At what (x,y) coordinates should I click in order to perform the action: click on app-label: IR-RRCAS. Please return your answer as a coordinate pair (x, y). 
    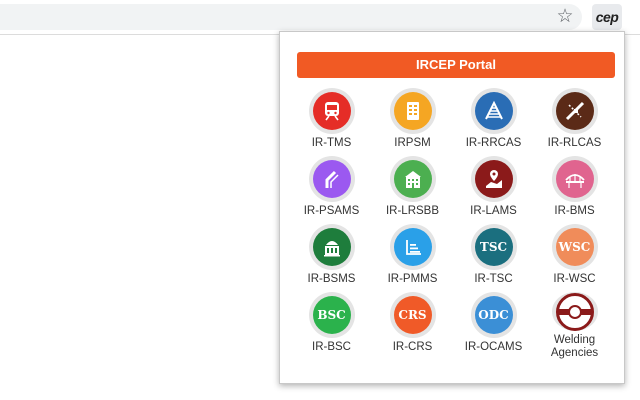
    Looking at the image, I should click on (493, 143).